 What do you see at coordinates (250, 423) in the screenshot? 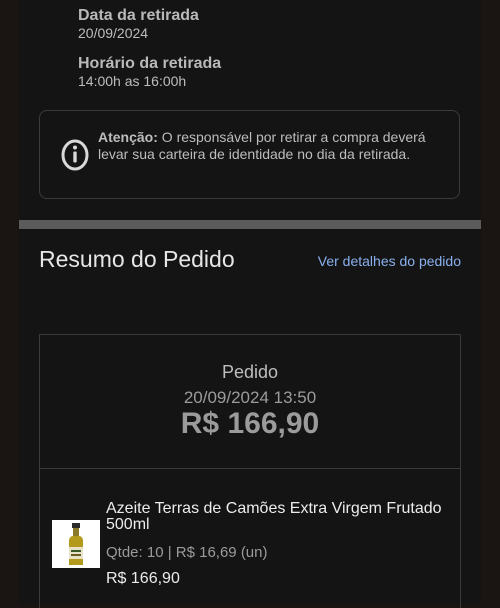
I see `order-total: R$ 166,90` at bounding box center [250, 423].